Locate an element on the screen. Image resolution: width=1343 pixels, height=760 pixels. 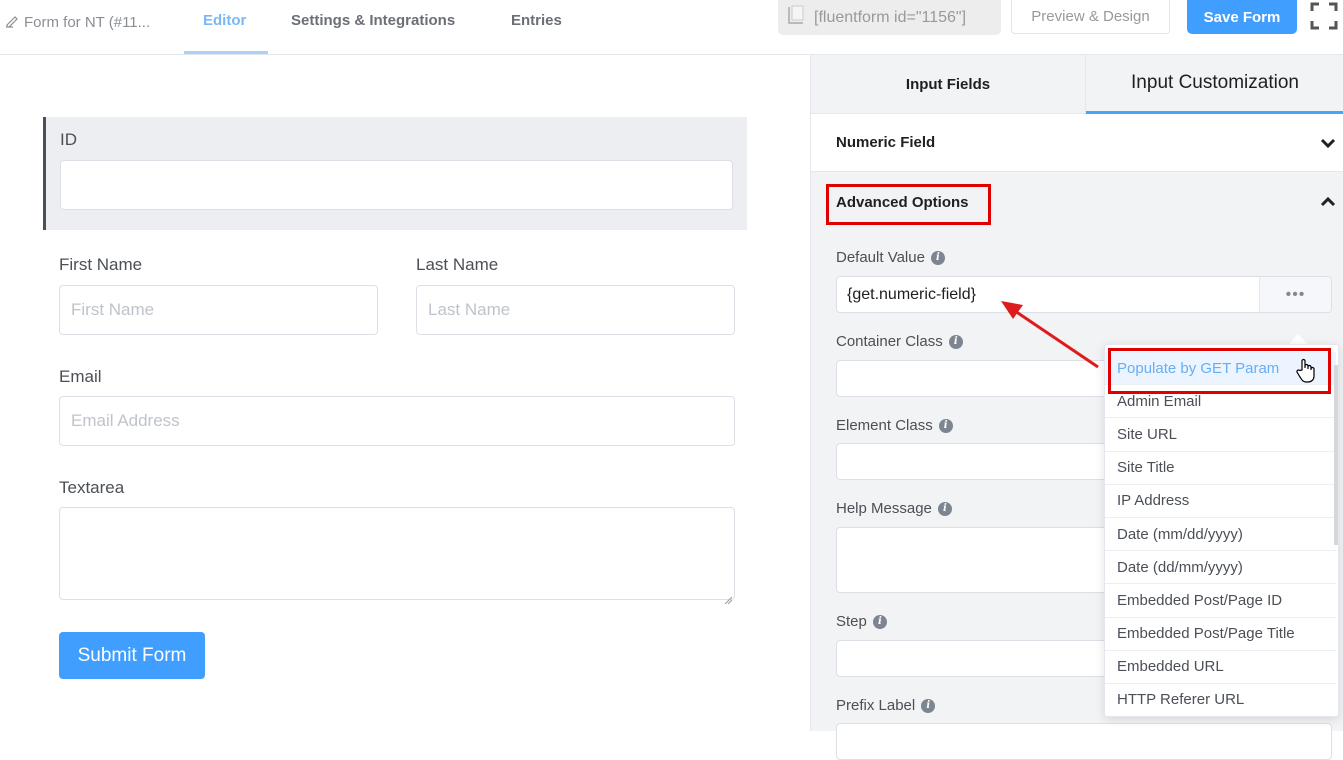
element-class-label: Element Class i is located at coordinates (894, 425).